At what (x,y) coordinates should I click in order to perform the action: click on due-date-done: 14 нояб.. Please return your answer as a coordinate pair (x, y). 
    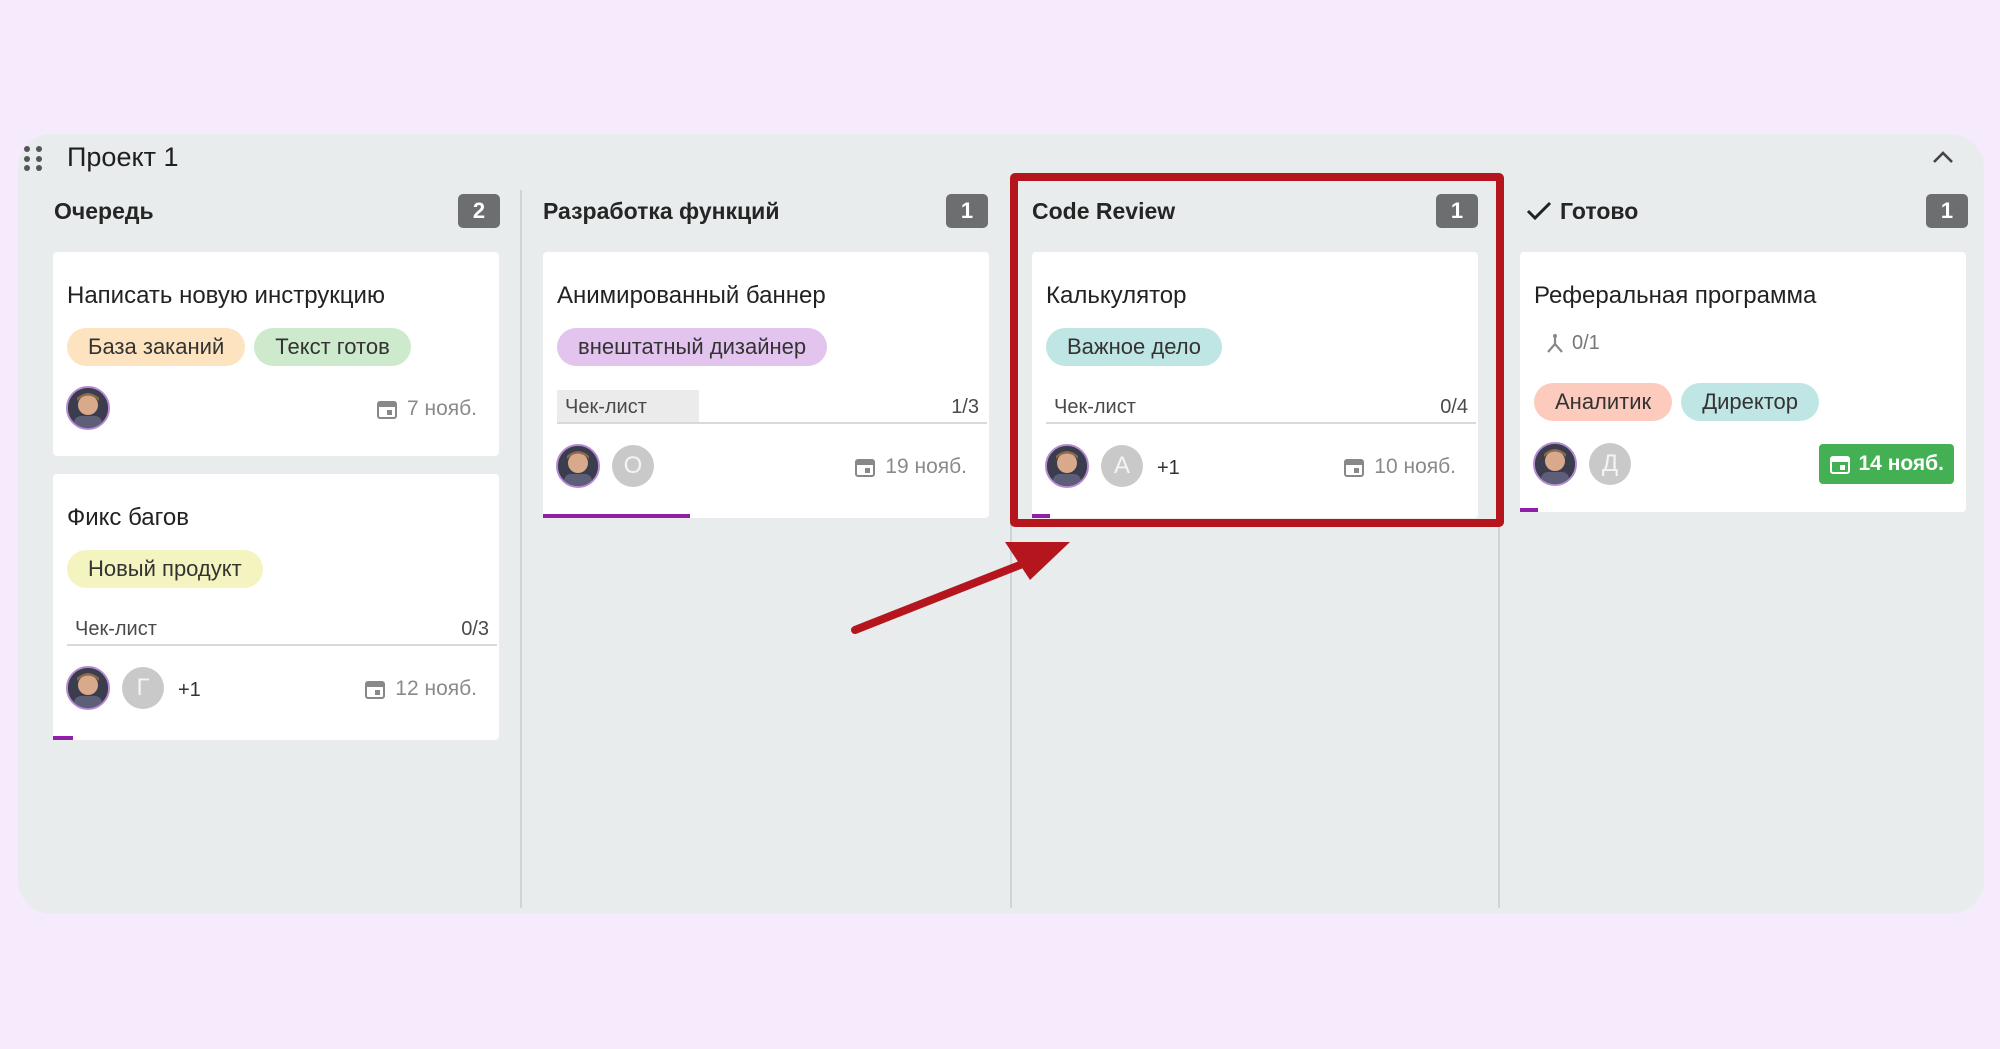
    Looking at the image, I should click on (1886, 464).